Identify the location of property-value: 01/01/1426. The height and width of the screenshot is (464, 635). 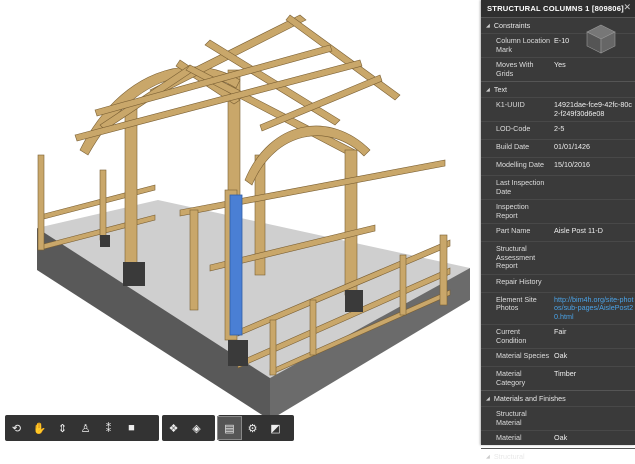
(572, 146).